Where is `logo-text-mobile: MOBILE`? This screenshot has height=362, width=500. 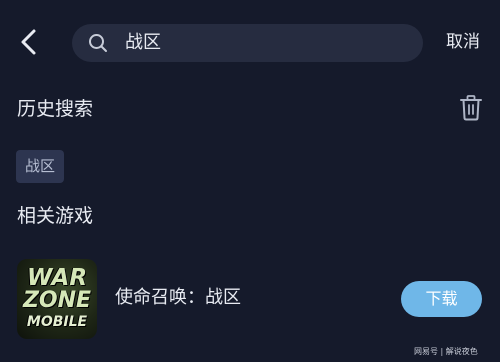 logo-text-mobile: MOBILE is located at coordinates (57, 322).